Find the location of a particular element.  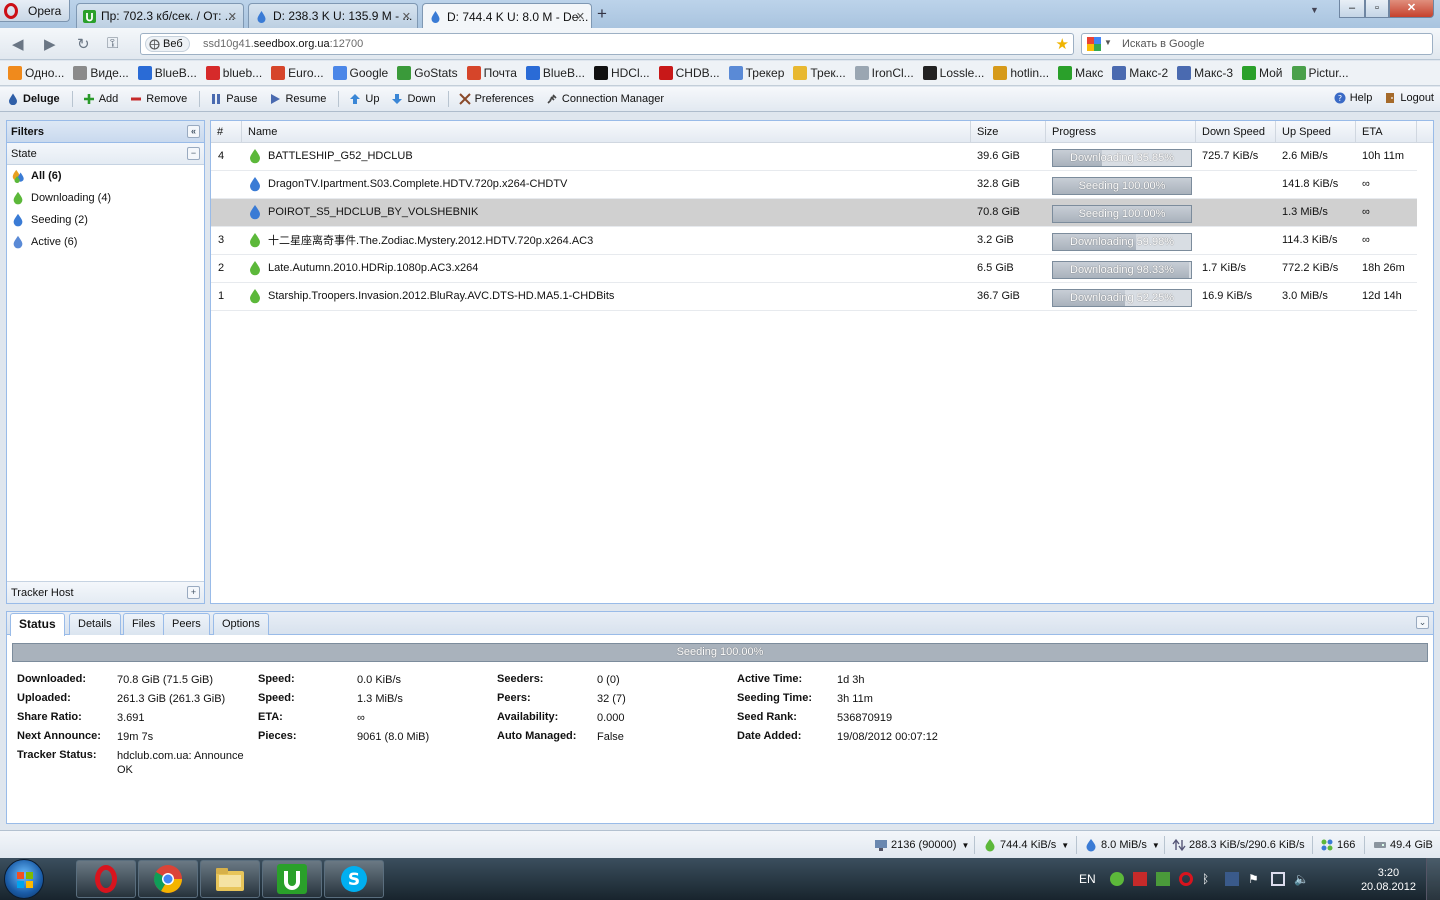

window-close-button: ✕ is located at coordinates (1411, 9).